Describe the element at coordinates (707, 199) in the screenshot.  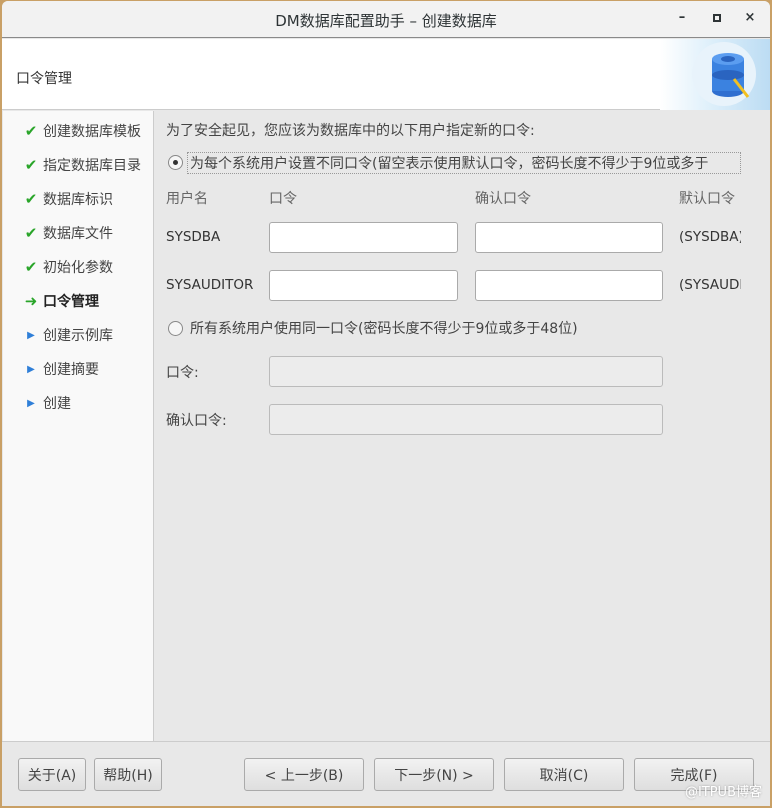
I see `column-header-default: 默认口令` at that location.